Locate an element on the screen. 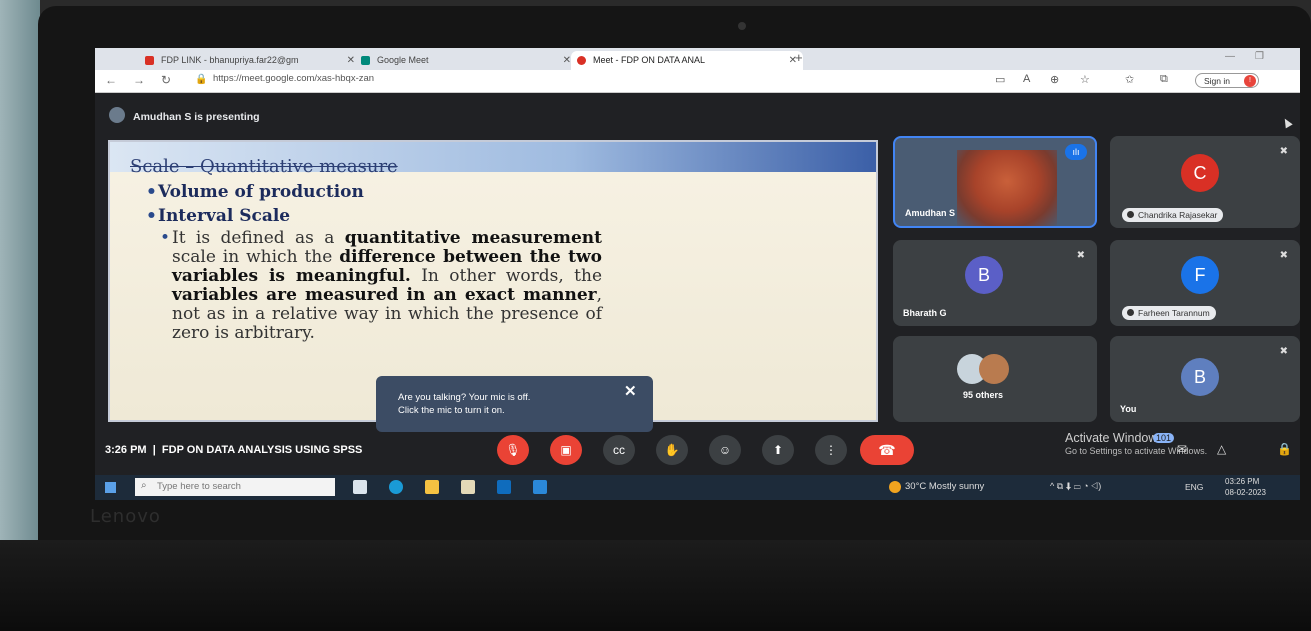 The image size is (1311, 631). meeting-time: 3:26 PM is located at coordinates (126, 450).